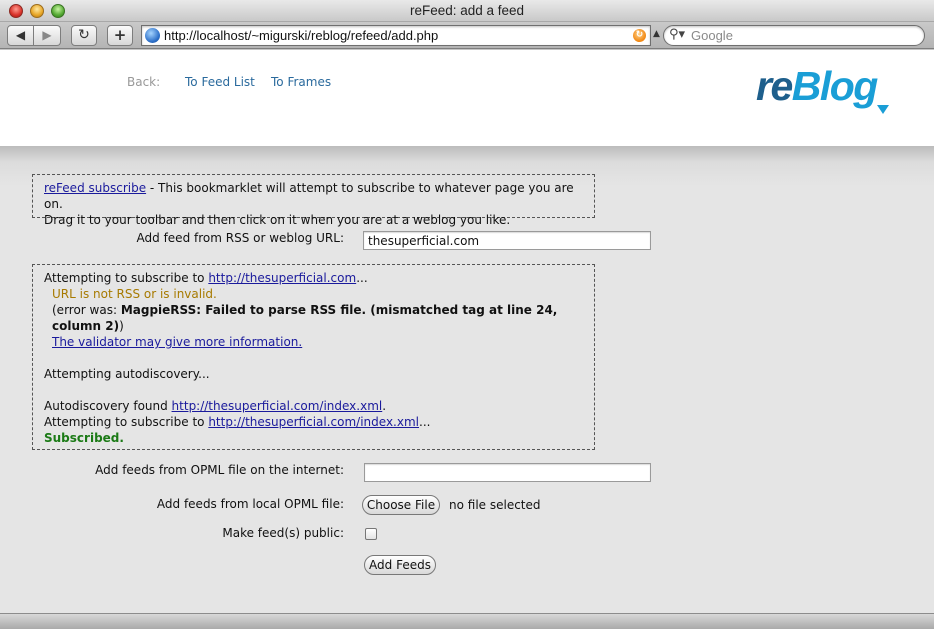  Describe the element at coordinates (220, 82) in the screenshot. I see `to-feed-list-link: To Feed List` at that location.